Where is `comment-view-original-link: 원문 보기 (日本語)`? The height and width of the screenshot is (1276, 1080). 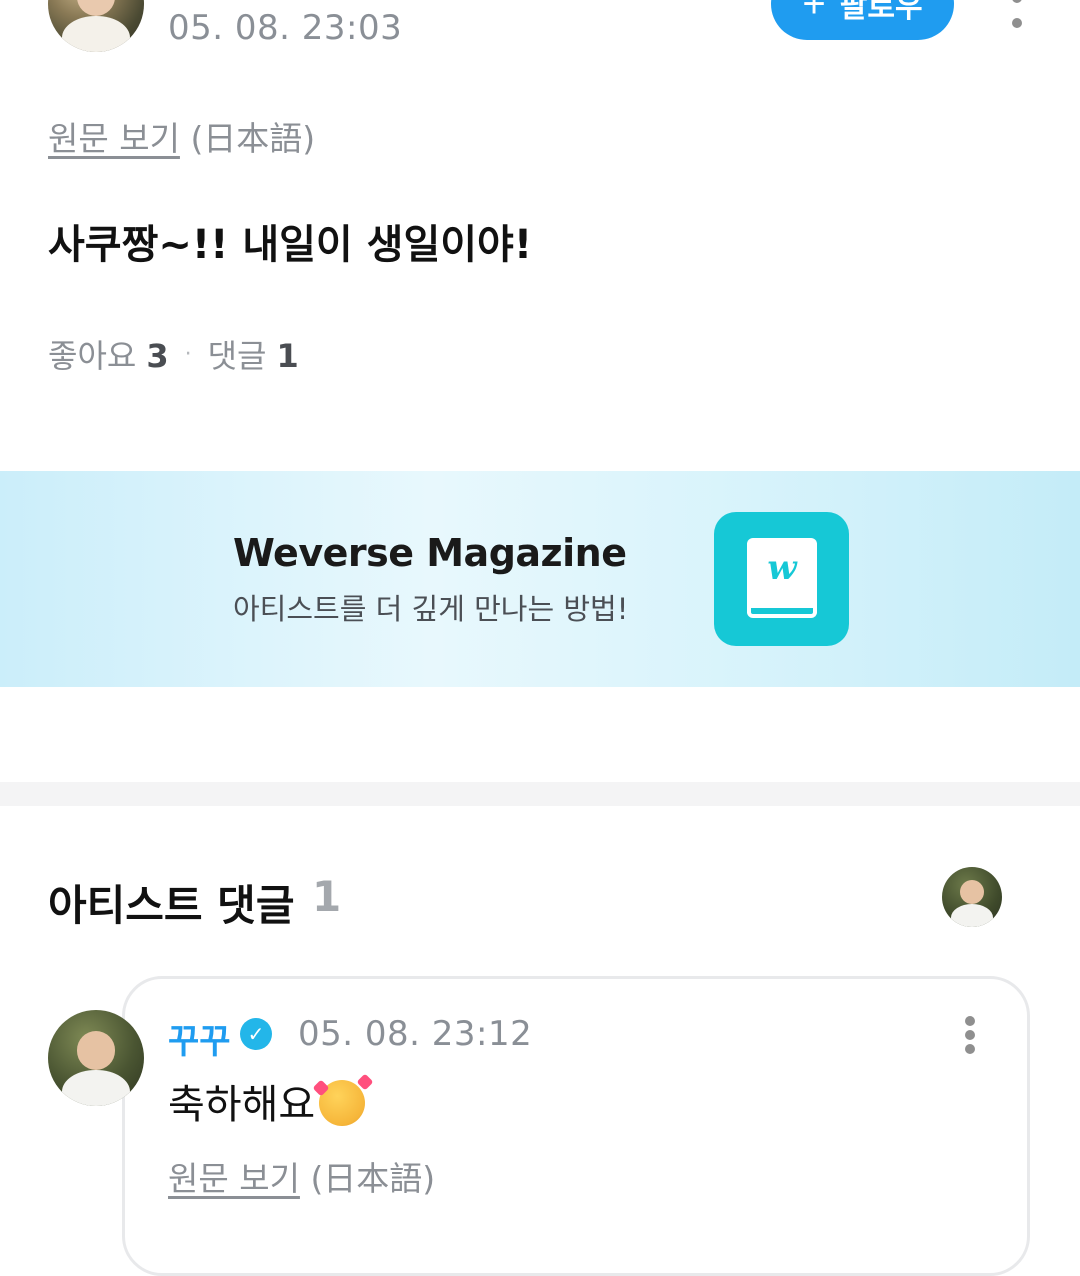 comment-view-original-link: 원문 보기 (日本語) is located at coordinates (301, 1176).